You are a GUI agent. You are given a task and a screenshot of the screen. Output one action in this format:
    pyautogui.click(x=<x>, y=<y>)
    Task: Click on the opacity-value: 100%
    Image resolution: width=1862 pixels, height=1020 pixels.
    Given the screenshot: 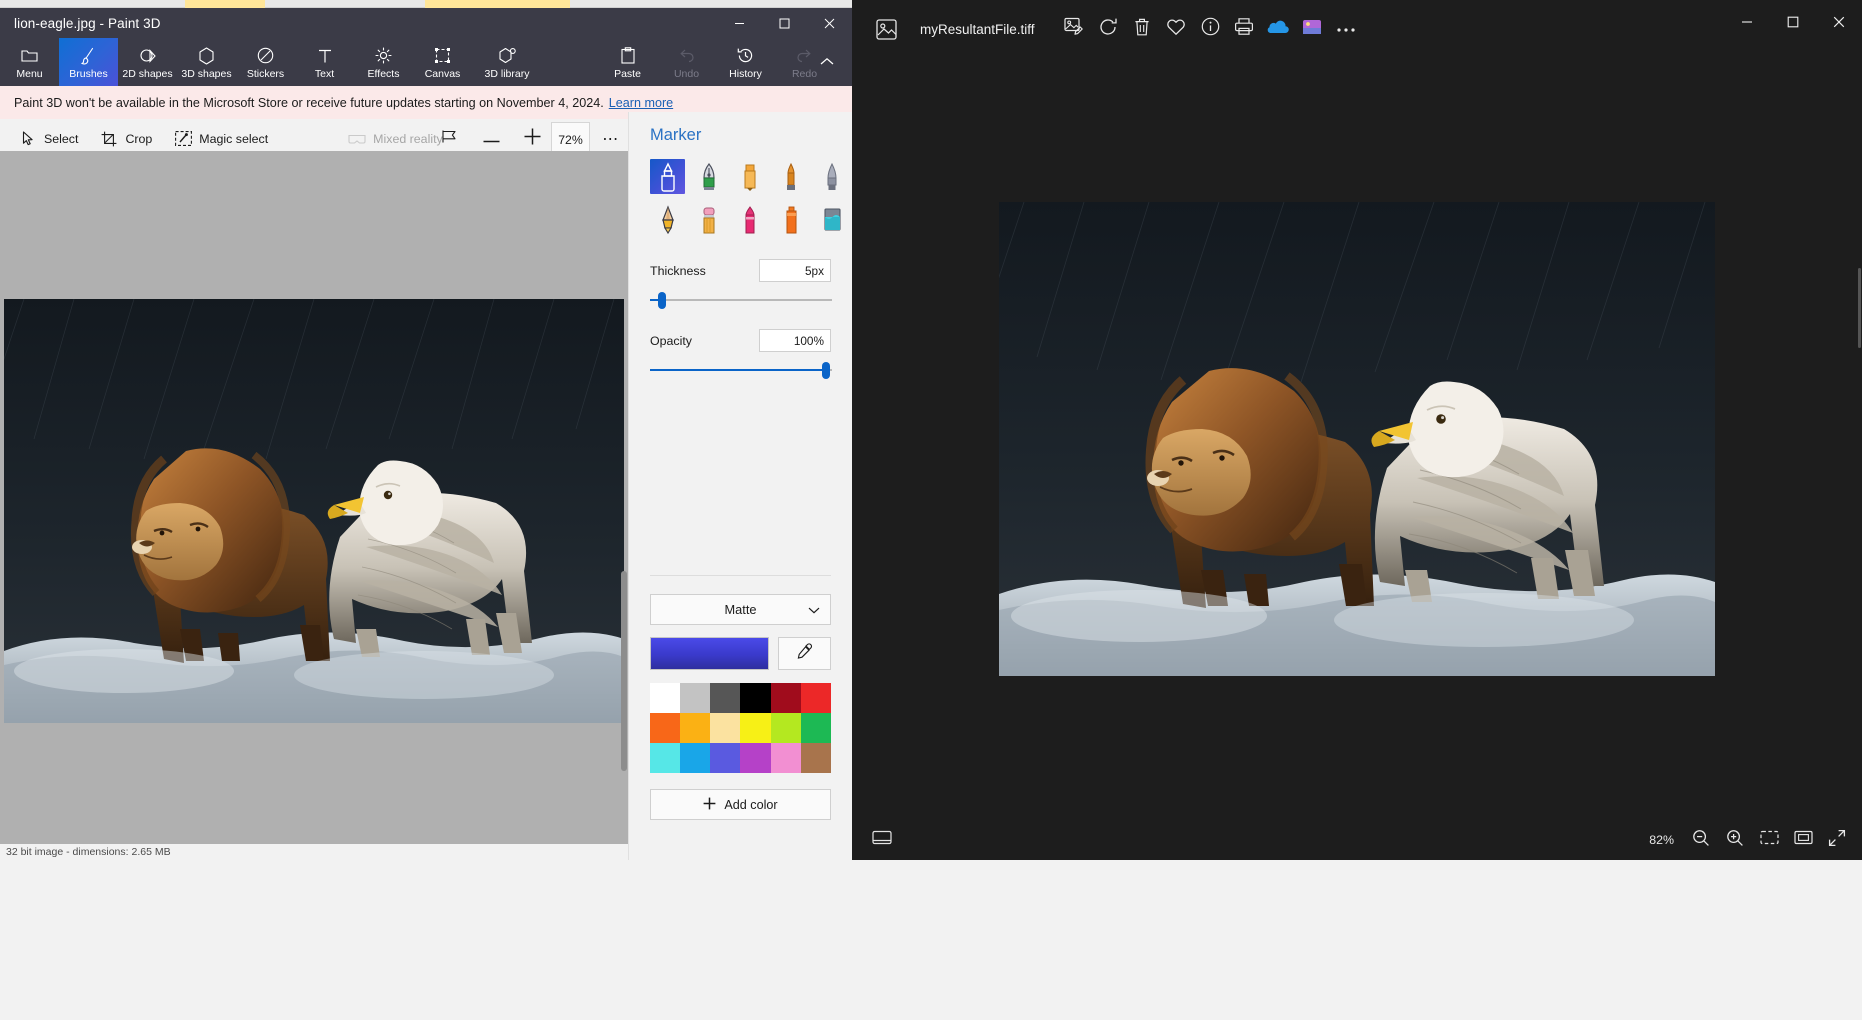 What is the action you would take?
    pyautogui.click(x=795, y=340)
    